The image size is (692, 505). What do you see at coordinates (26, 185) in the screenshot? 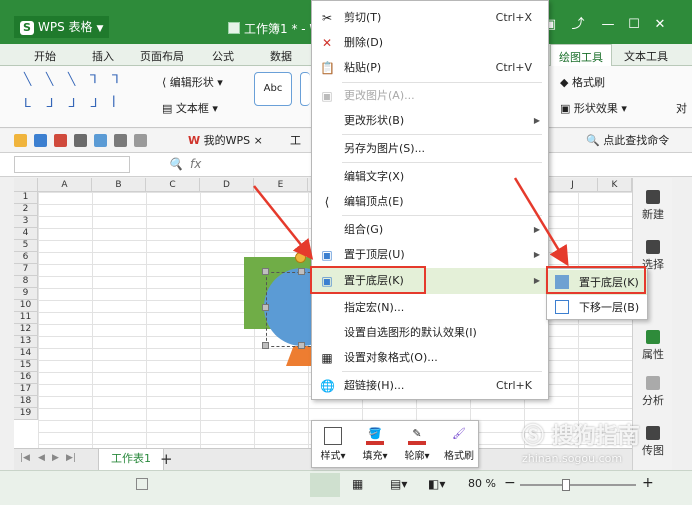
I see `select-all-corner` at bounding box center [26, 185].